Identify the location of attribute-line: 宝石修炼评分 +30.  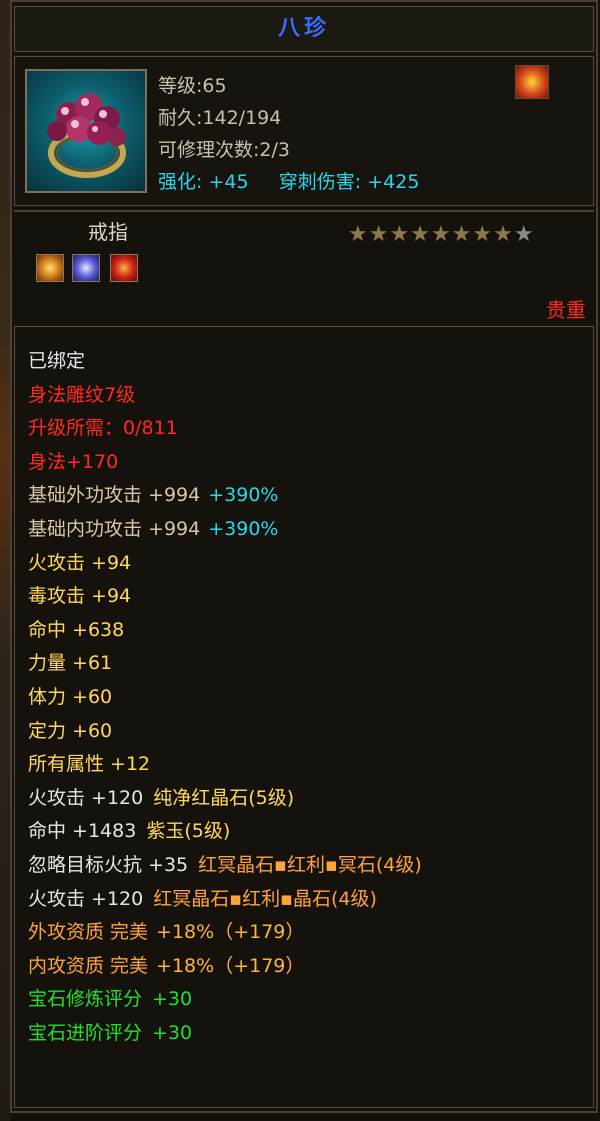
(110, 999).